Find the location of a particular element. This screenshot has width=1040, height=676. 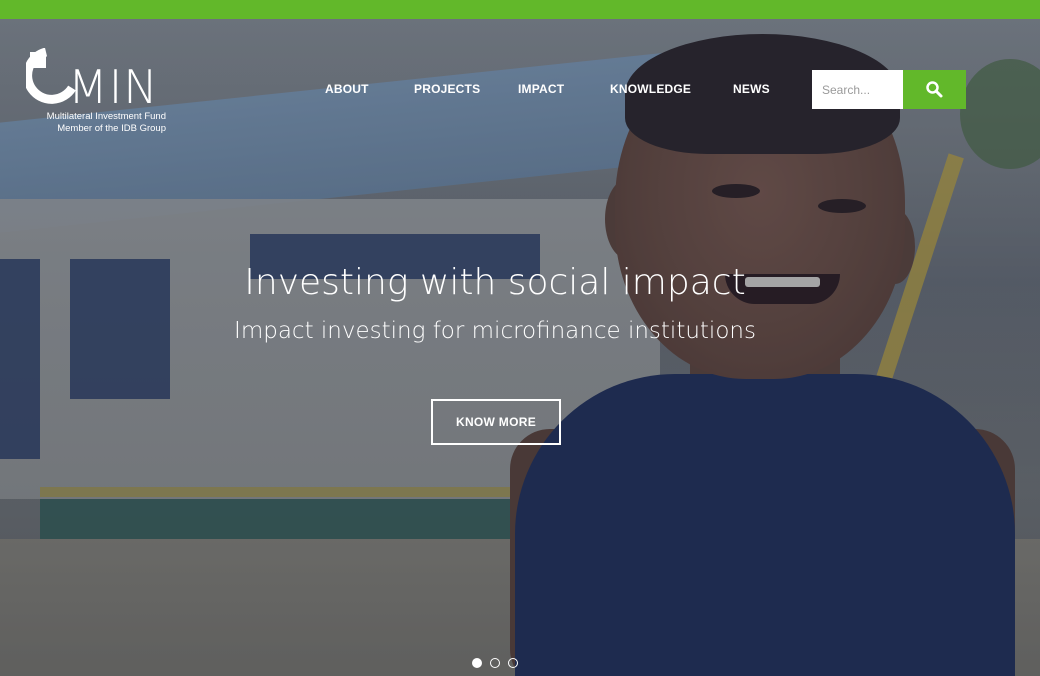

nav-item-impact: IMPACT is located at coordinates (541, 89).